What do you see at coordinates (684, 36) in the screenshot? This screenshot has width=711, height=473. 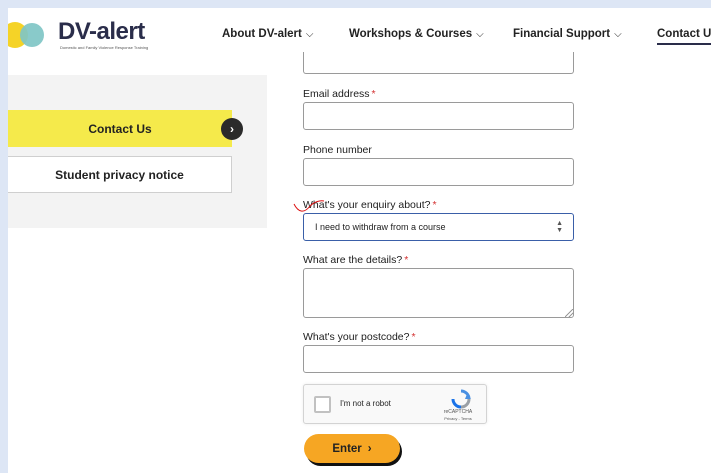 I see `nav-item-contact-us: Contact Us` at bounding box center [684, 36].